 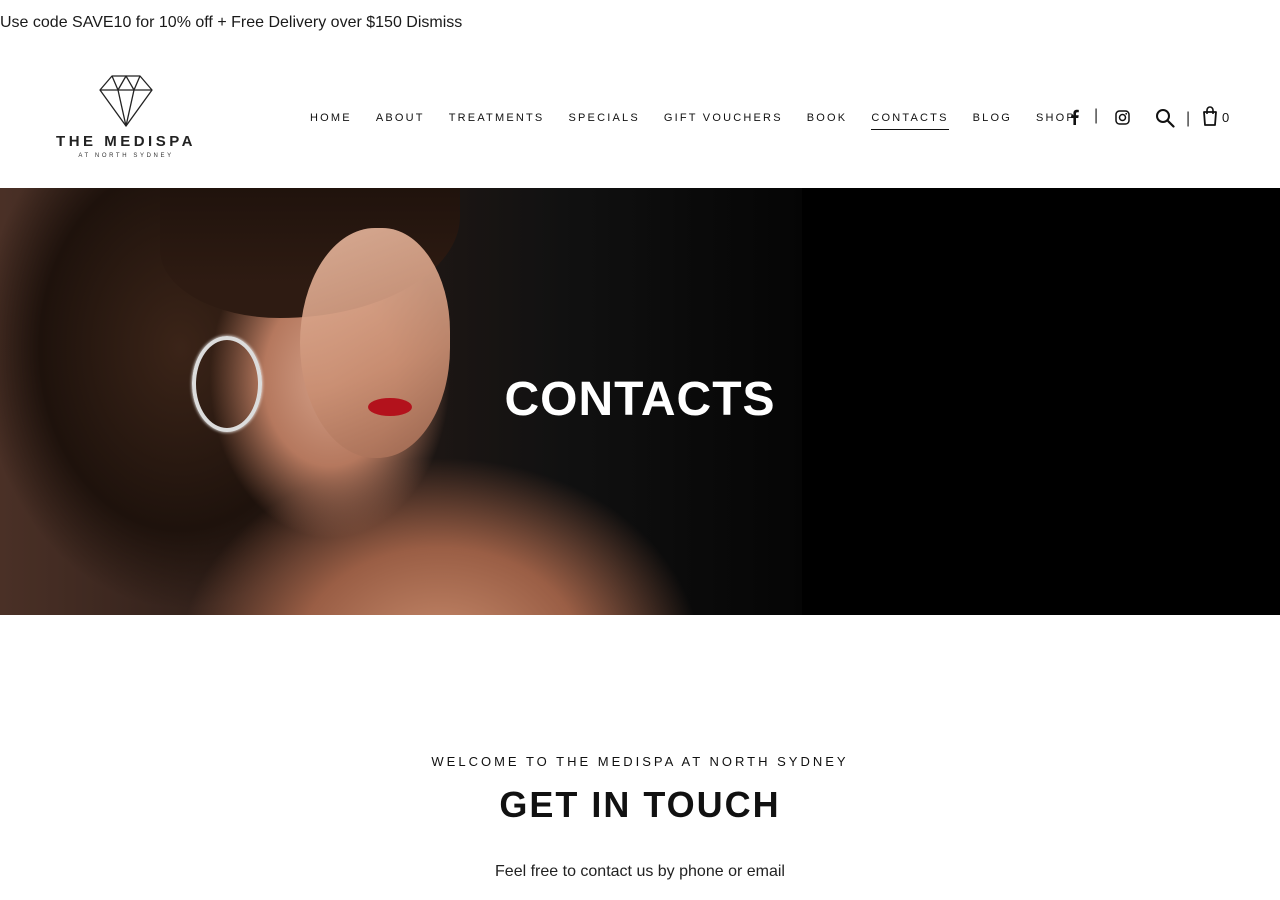 I want to click on nav-blog: BLOG, so click(x=992, y=120).